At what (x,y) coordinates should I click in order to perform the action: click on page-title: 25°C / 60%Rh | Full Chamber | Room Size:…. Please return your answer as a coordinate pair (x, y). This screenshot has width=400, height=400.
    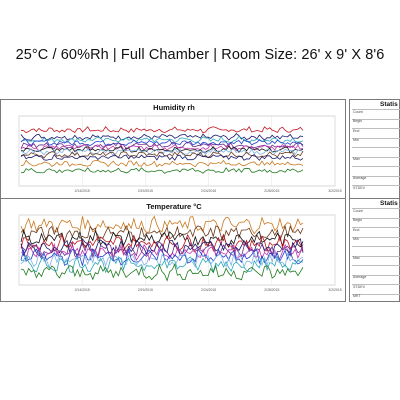
    Looking at the image, I should click on (200, 55).